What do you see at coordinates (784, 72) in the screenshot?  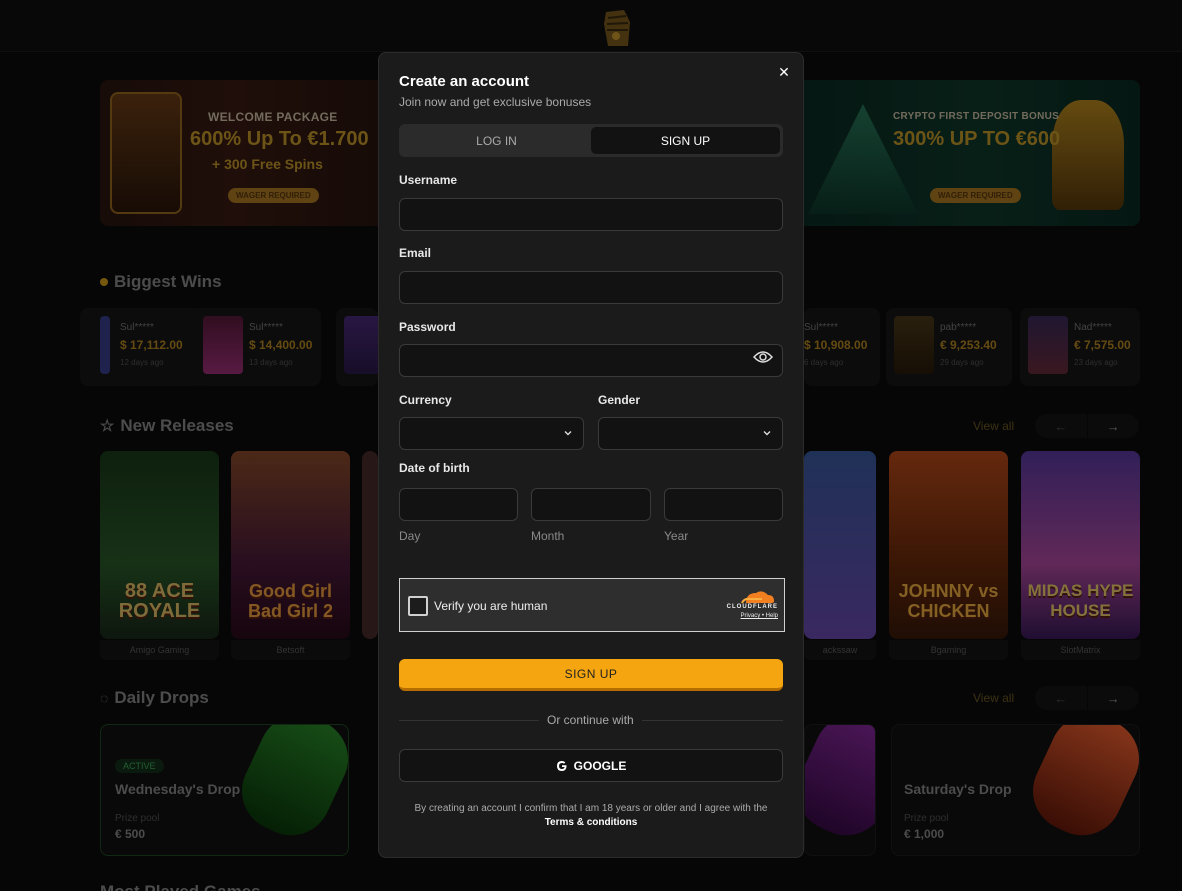 I see `close-icon: ✕` at bounding box center [784, 72].